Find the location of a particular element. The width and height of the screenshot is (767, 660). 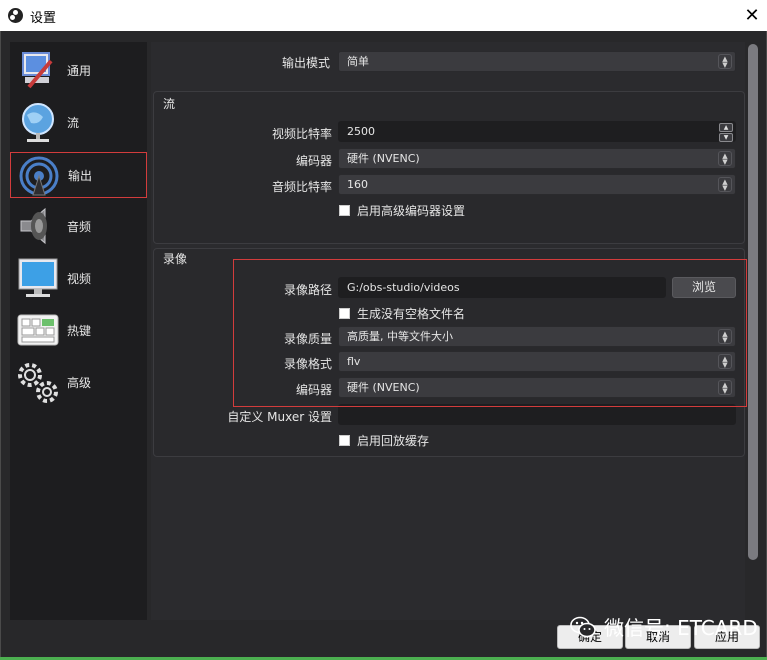

audio-bitrate-value: 160 is located at coordinates (357, 184).